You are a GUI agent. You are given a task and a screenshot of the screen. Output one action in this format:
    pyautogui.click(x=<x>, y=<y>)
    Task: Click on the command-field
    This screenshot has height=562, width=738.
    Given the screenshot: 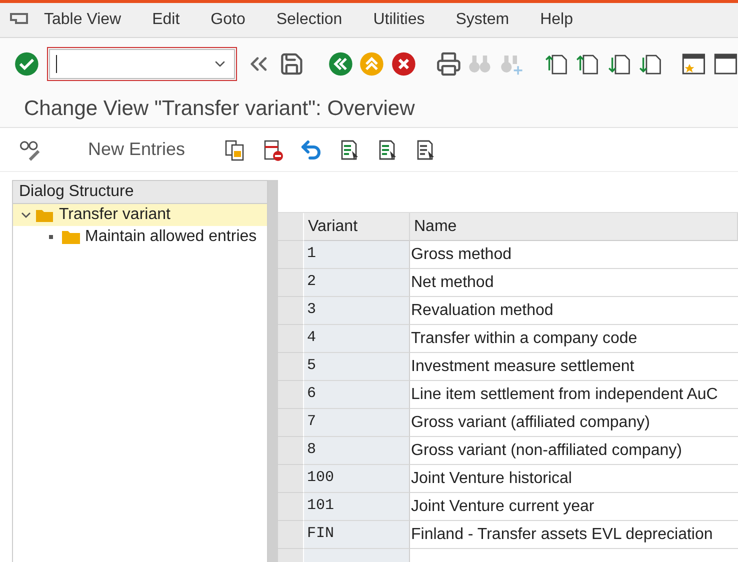 What is the action you would take?
    pyautogui.click(x=142, y=64)
    